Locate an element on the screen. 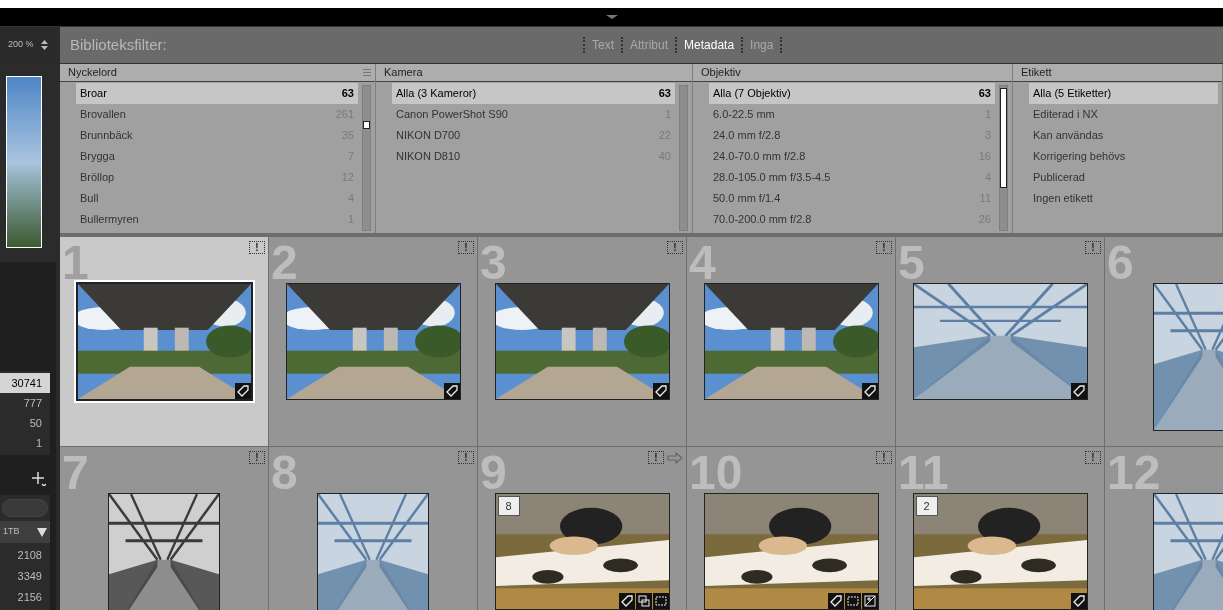 The height and width of the screenshot is (610, 1223). filter-label: 50.0 mm f/1.4 is located at coordinates (747, 199).